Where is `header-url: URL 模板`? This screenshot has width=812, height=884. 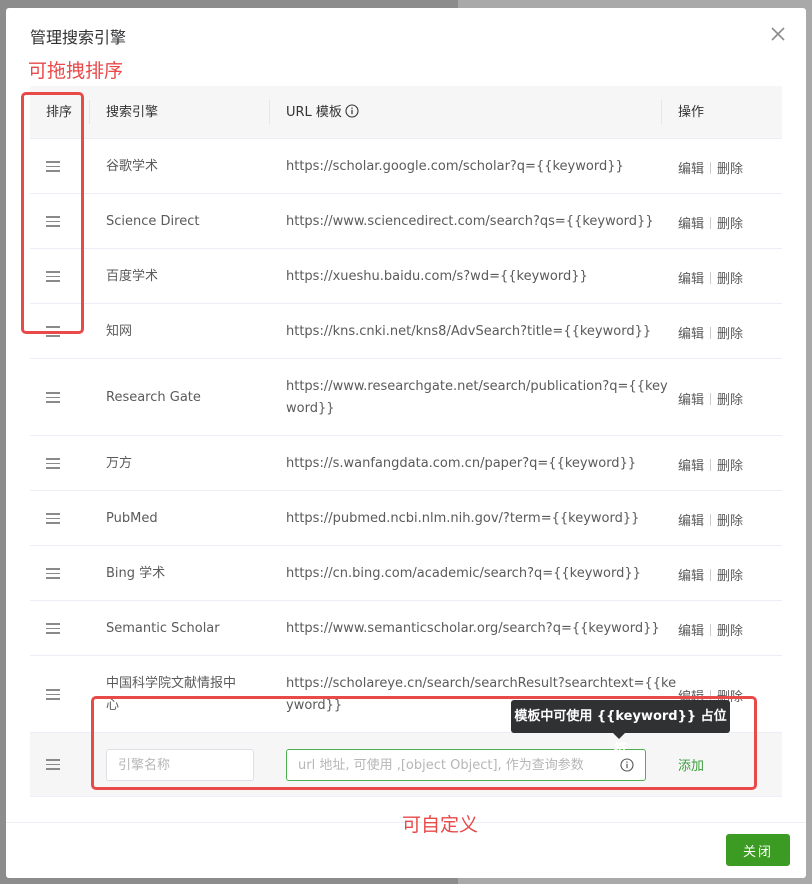 header-url: URL 模板 is located at coordinates (322, 112).